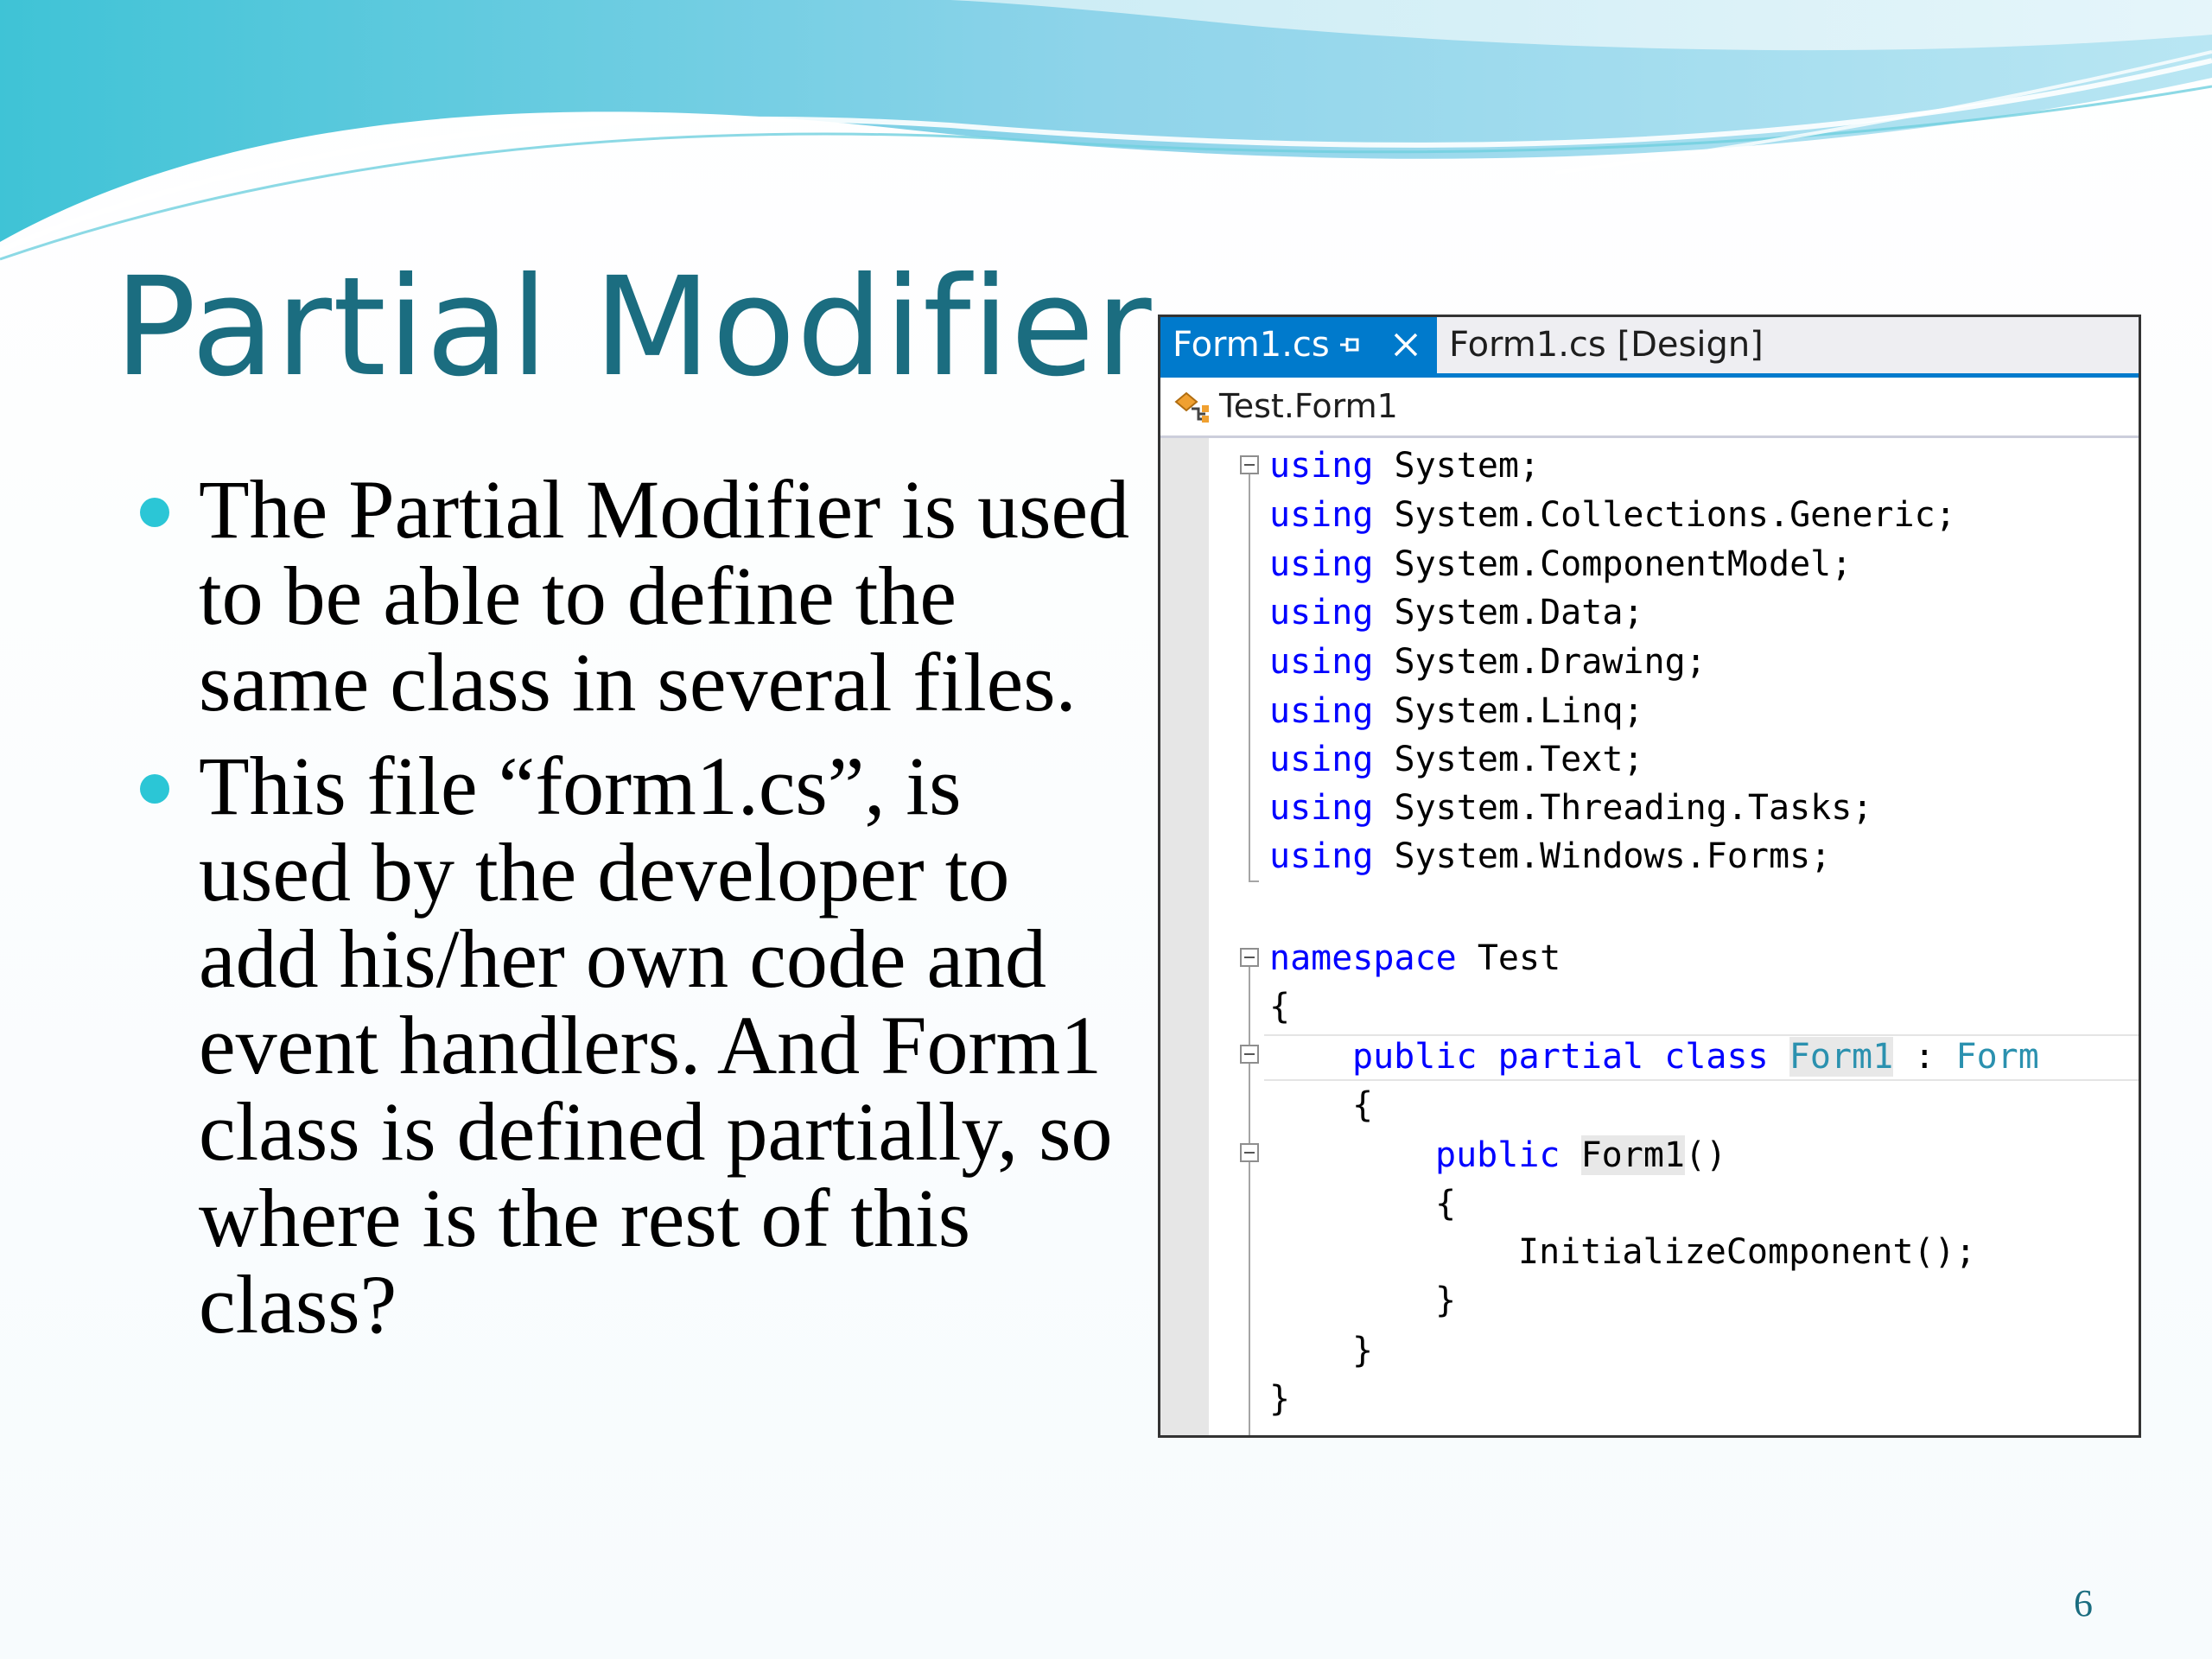 This screenshot has height=1659, width=2212. Describe the element at coordinates (1550, 662) in the screenshot. I see `namespace-ref: System.Drawing;` at that location.